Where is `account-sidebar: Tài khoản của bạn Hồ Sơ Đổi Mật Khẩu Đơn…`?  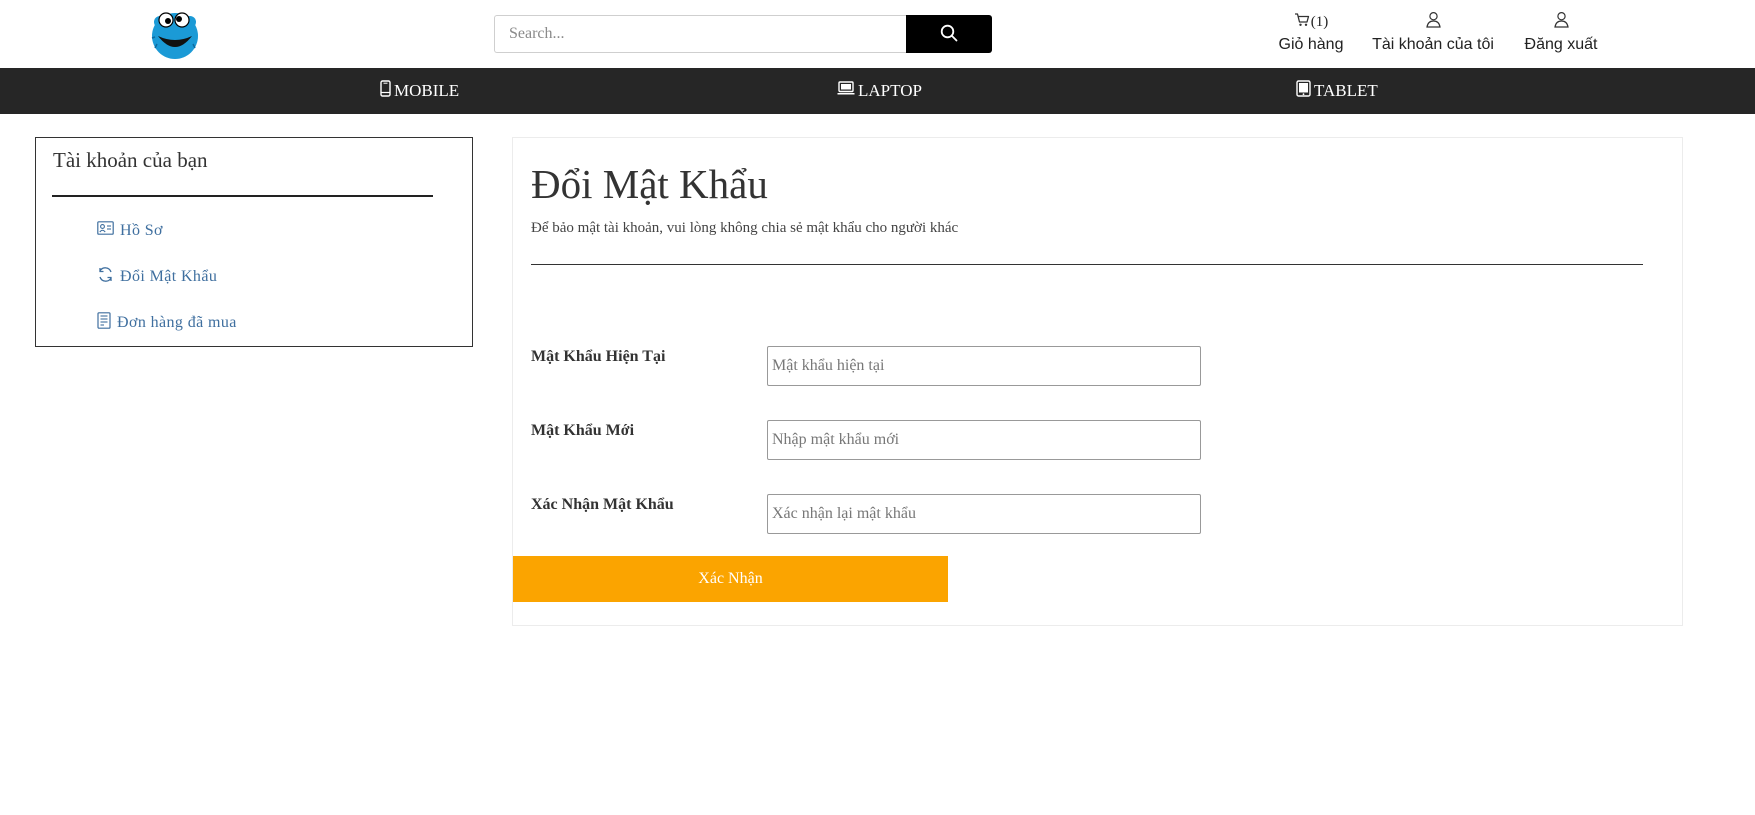 account-sidebar: Tài khoản của bạn Hồ Sơ Đổi Mật Khẩu Đơn… is located at coordinates (254, 242).